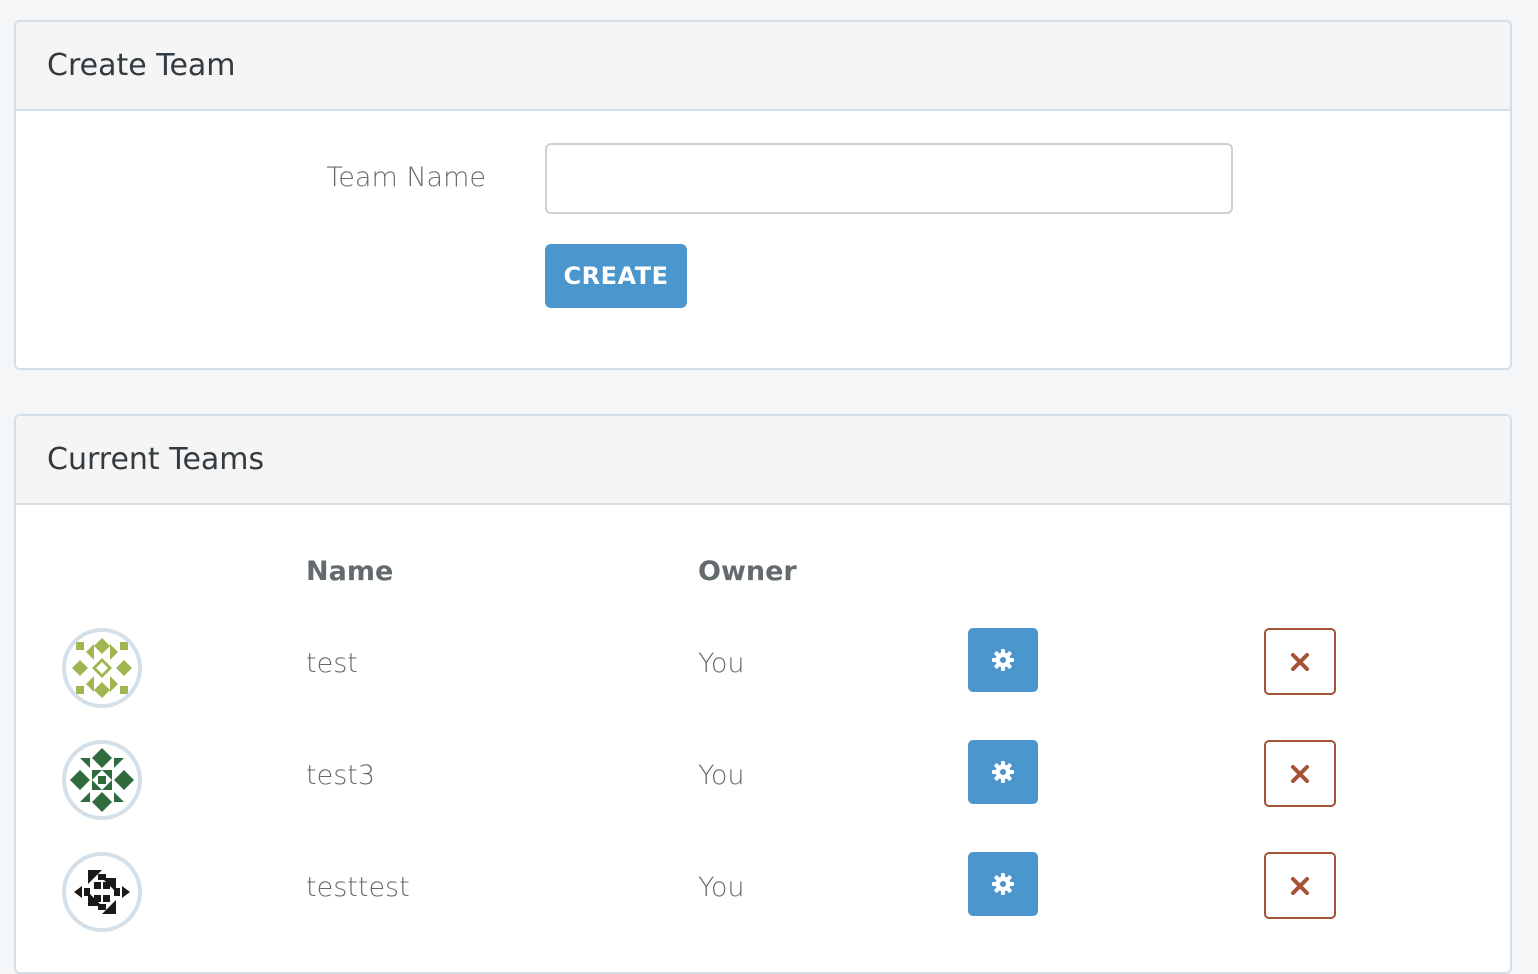 This screenshot has width=1538, height=974. Describe the element at coordinates (358, 887) in the screenshot. I see `team-name: testtest` at that location.